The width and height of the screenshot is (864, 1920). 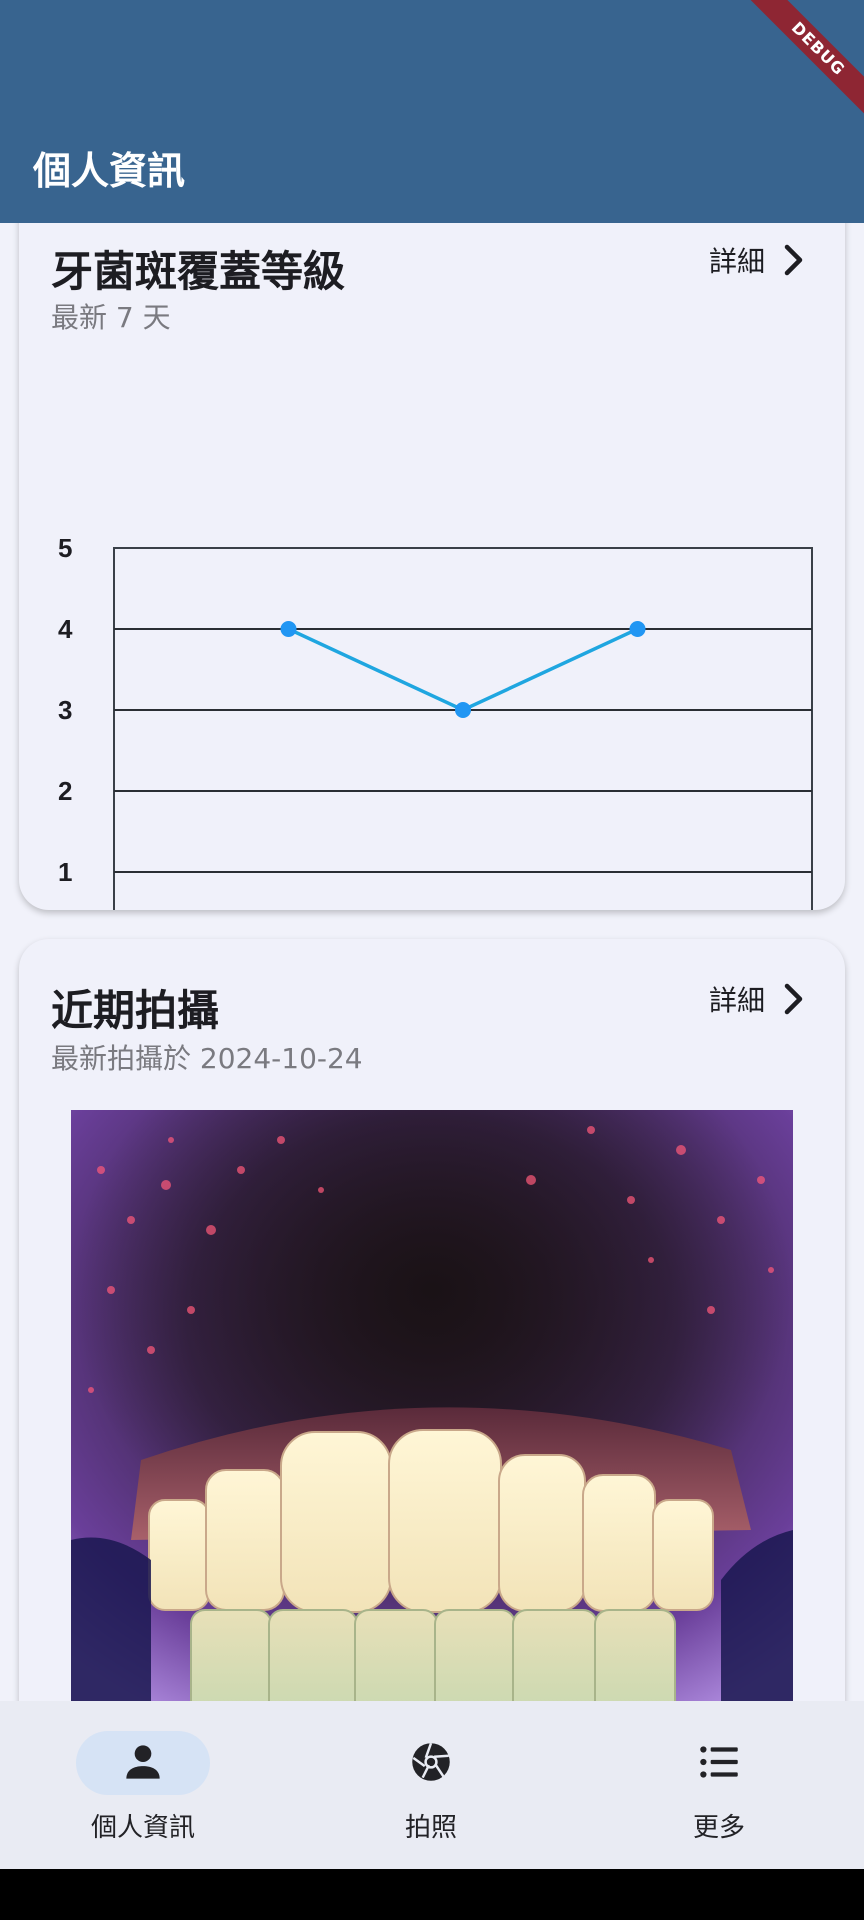 I want to click on page-title: 個人資訊, so click(x=109, y=171).